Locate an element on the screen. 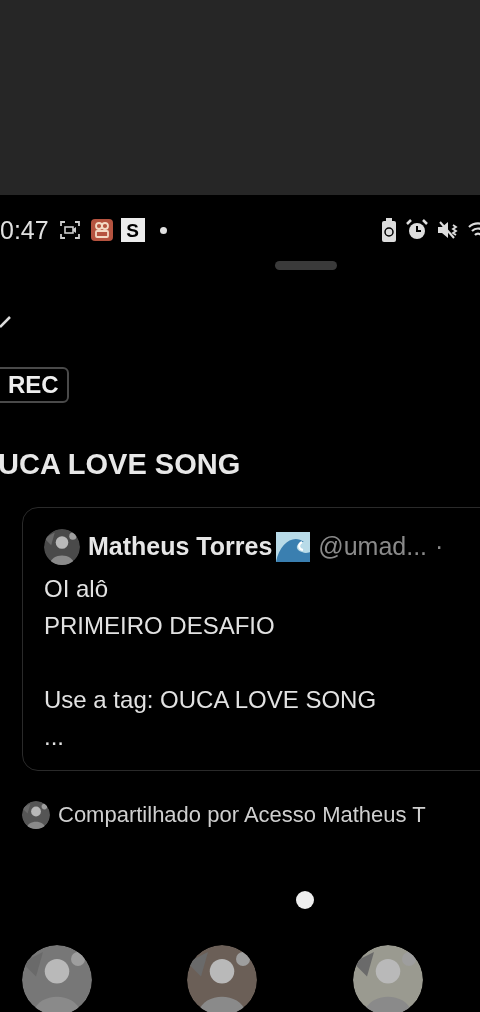  wave-icon is located at coordinates (293, 546).